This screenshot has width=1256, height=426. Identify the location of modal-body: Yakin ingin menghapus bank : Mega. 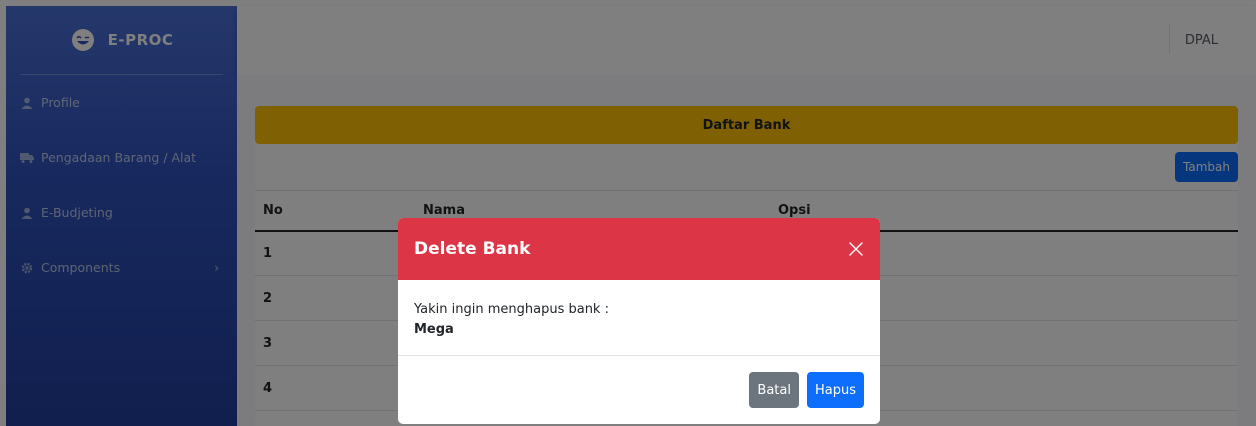
(639, 318).